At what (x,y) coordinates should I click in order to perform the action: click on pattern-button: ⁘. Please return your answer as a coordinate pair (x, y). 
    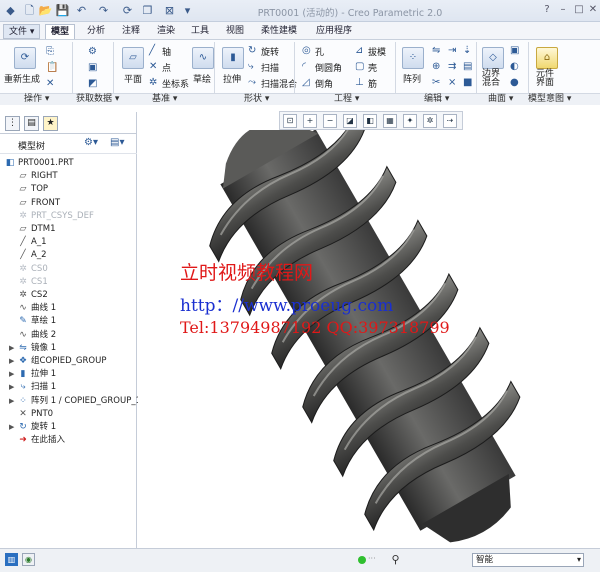
    Looking at the image, I should click on (413, 58).